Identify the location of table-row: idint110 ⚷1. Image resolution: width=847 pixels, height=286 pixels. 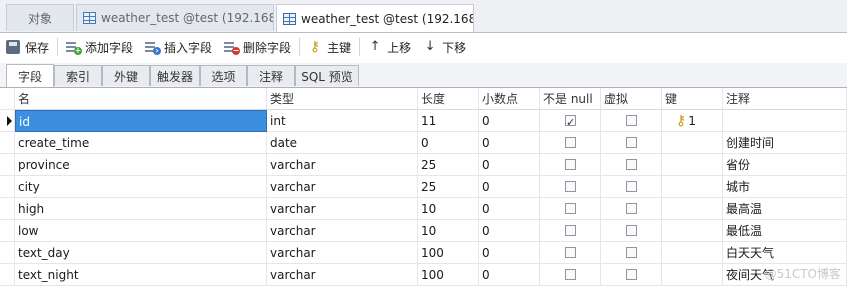
(423, 121).